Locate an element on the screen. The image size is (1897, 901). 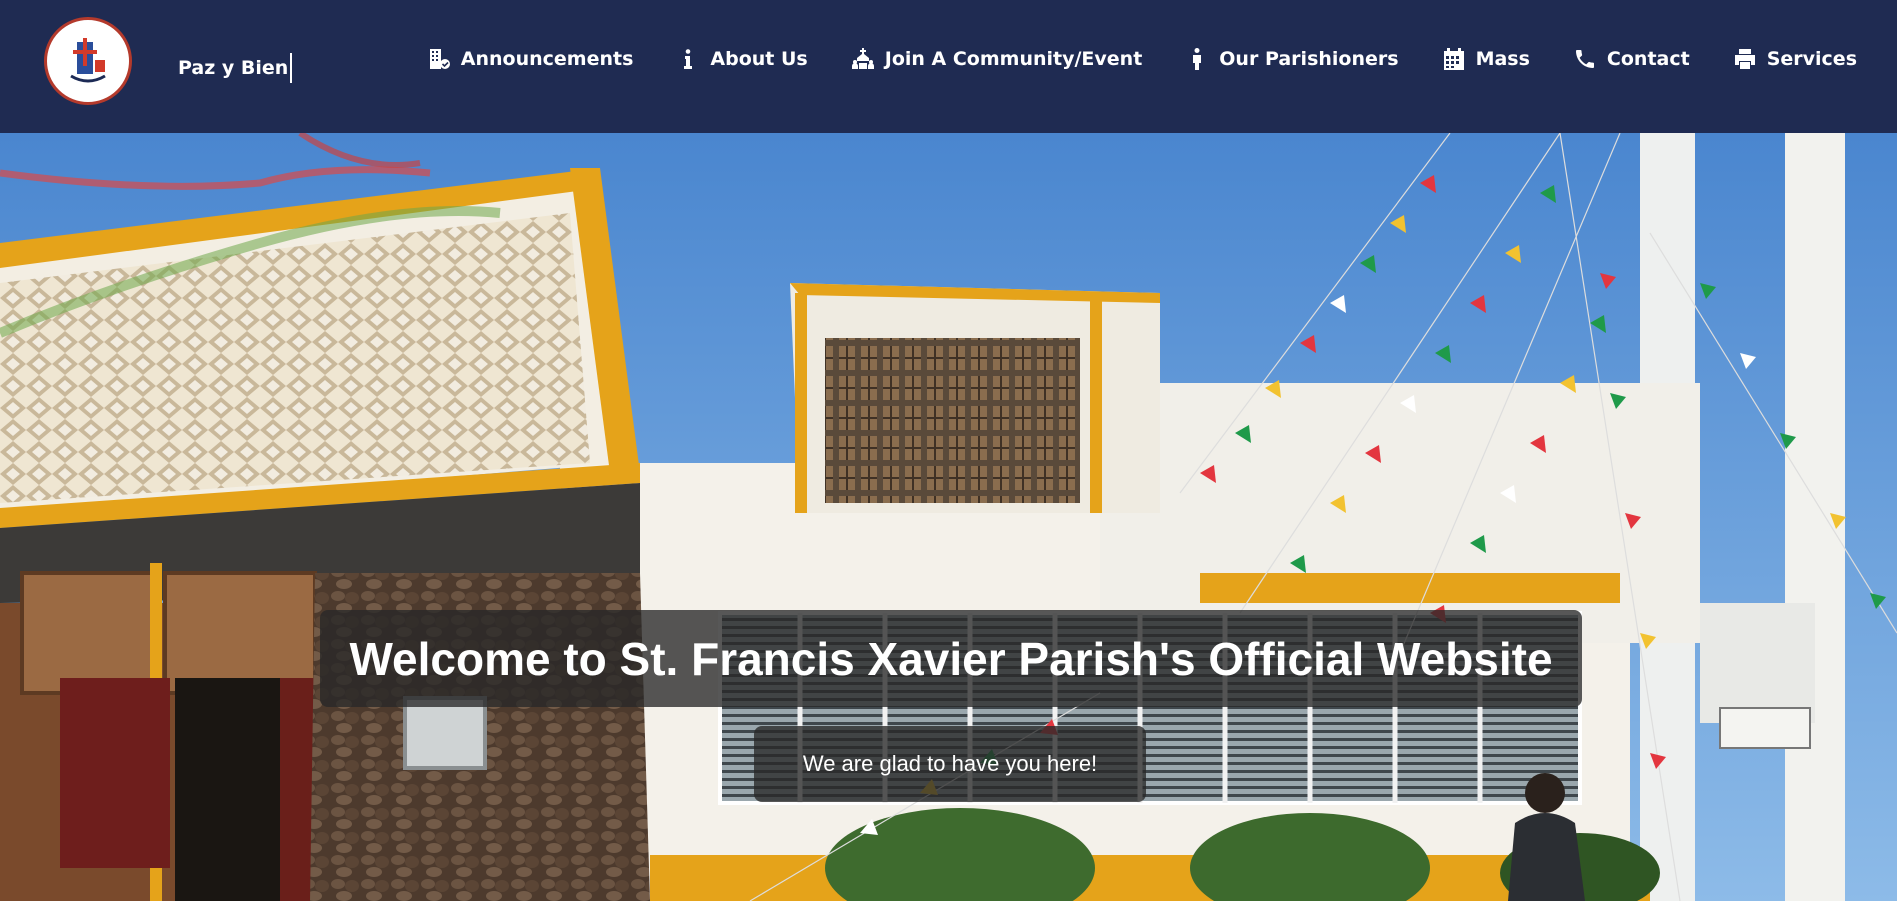
people-church-icon is located at coordinates (862, 58).